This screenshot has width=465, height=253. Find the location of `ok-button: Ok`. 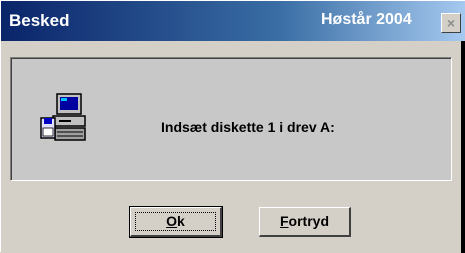

ok-button: Ok is located at coordinates (176, 222).